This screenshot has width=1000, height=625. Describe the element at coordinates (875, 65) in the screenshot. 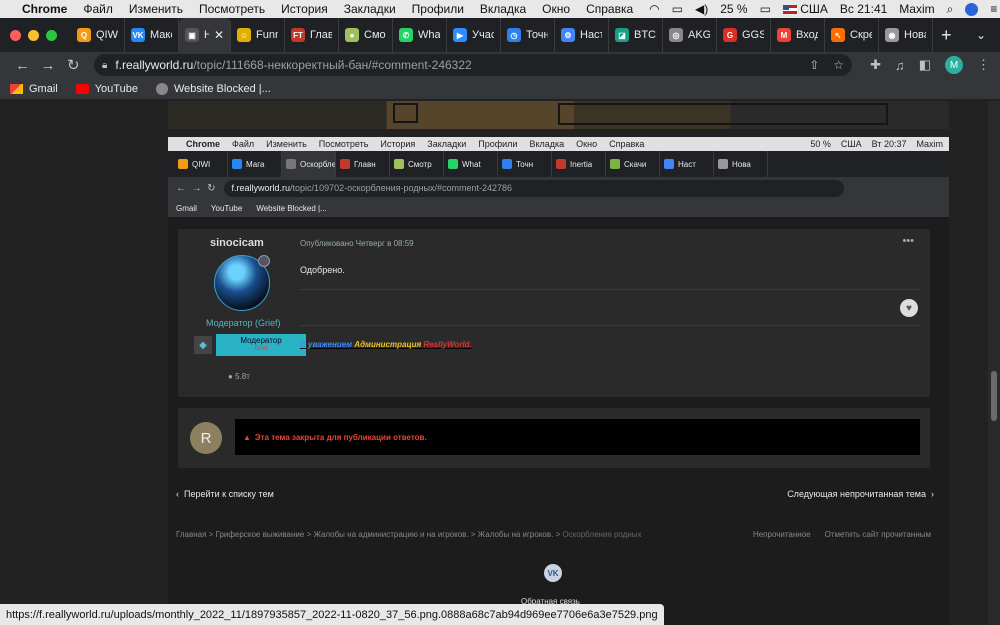

I see `extensions-icon: ✚` at that location.